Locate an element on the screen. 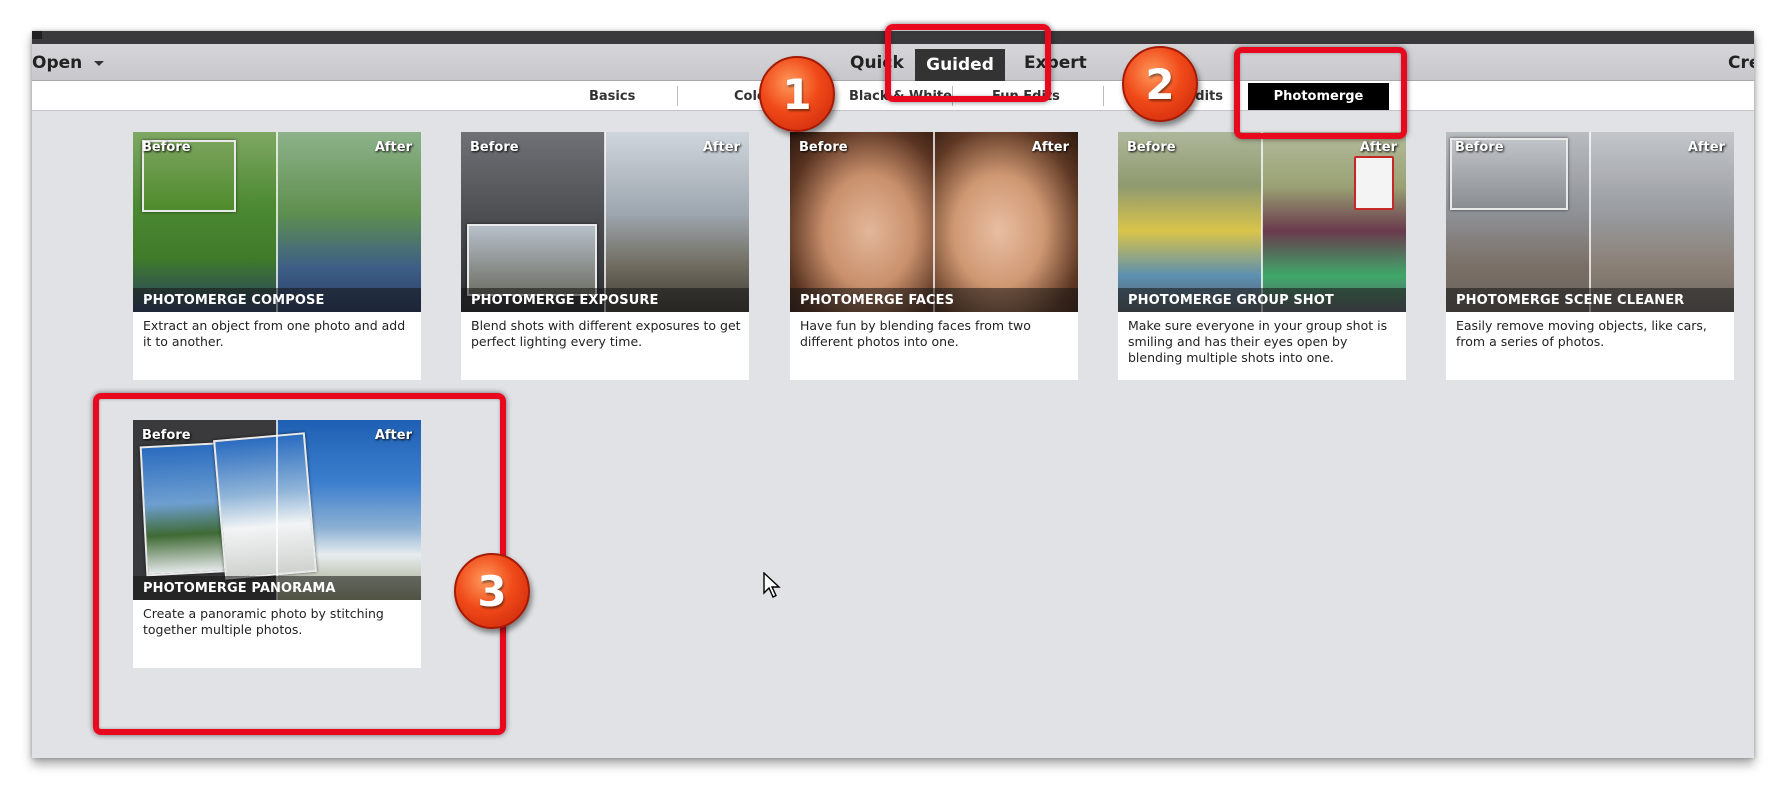 Image resolution: width=1786 pixels, height=791 pixels. compose-thumbnail: Before After PHOTOMERGE COMPOSE is located at coordinates (277, 222).